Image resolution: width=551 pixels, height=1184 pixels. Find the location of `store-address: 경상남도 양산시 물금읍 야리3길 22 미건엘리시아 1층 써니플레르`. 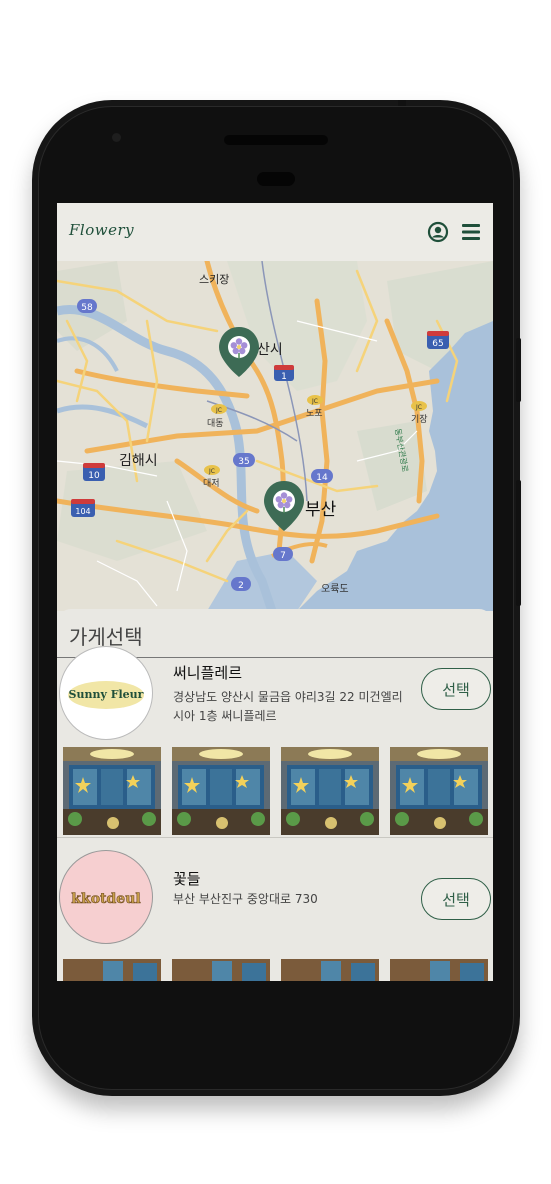

store-address: 경상남도 양산시 물금읍 야리3길 22 미건엘리시아 1층 써니플레르 is located at coordinates (288, 706).